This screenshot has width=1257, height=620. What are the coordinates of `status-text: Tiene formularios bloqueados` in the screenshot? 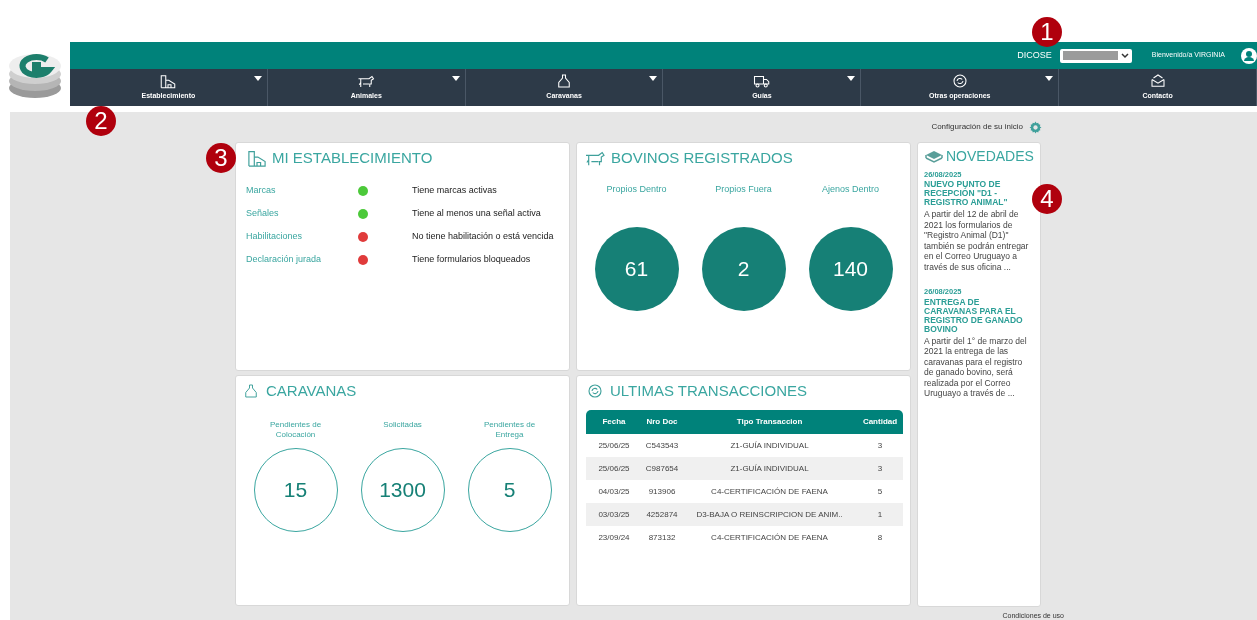 It's located at (471, 259).